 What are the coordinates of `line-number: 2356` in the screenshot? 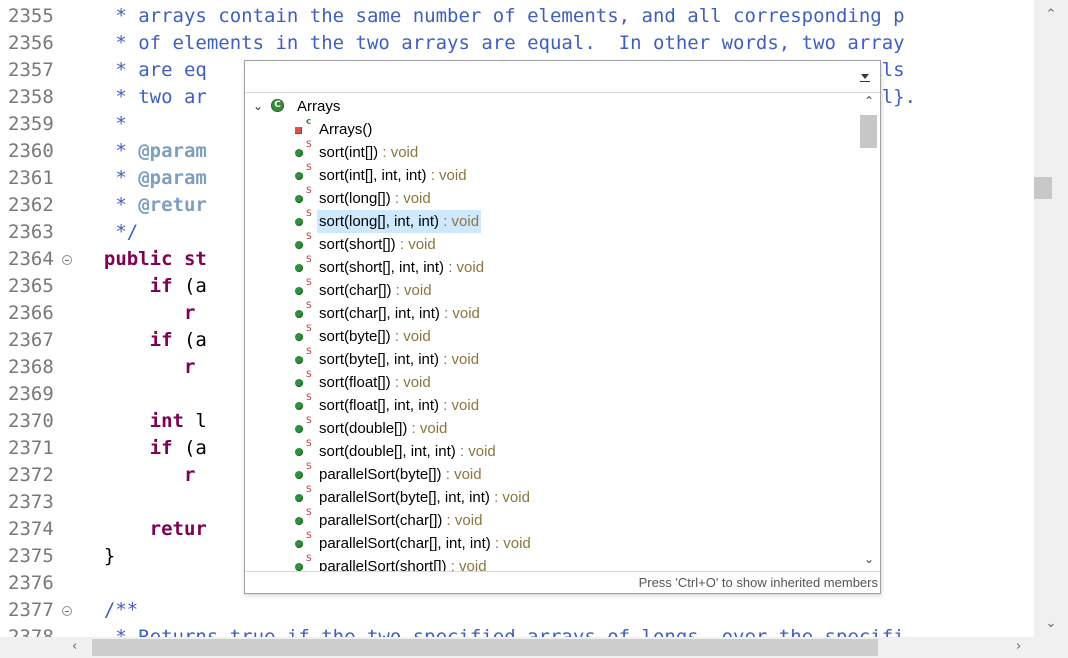 It's located at (31, 43).